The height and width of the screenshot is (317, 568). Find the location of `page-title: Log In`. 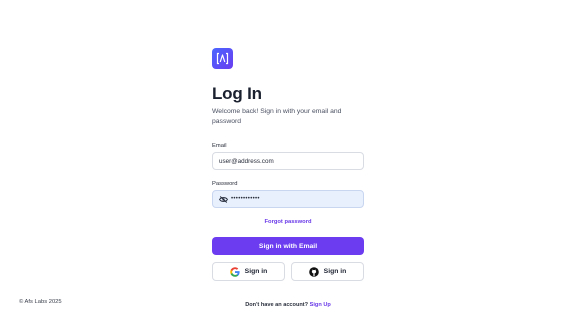

page-title: Log In is located at coordinates (237, 93).